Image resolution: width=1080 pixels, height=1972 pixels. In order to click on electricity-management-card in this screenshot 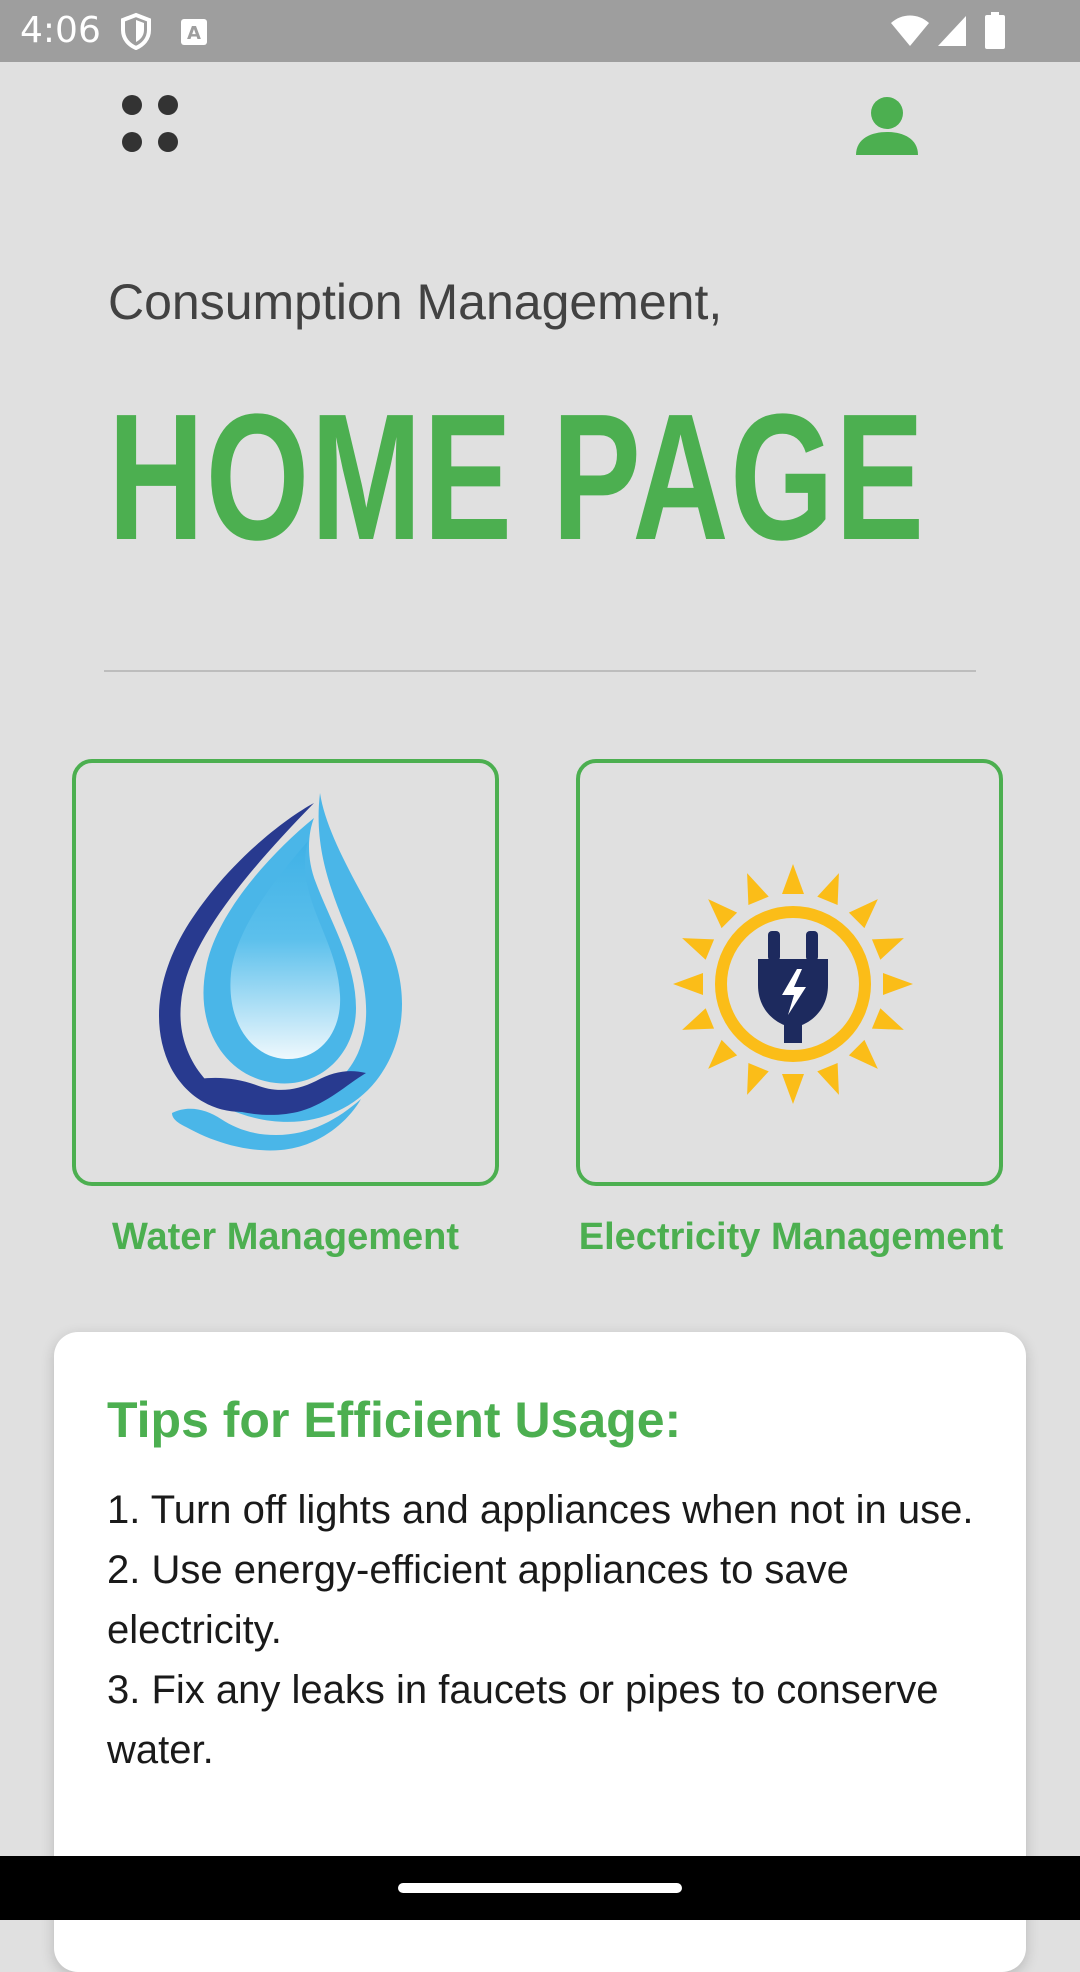, I will do `click(789, 972)`.